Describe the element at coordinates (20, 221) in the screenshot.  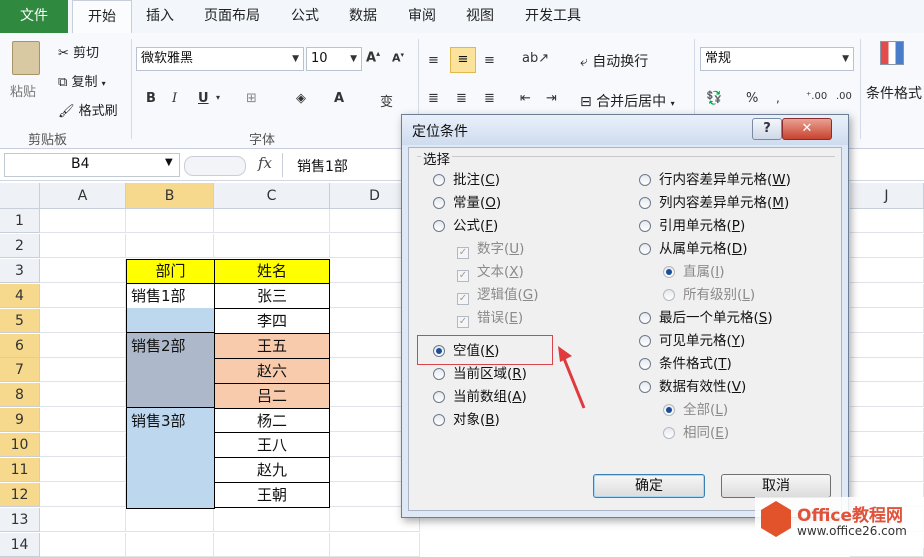
I see `row-header: 1` at that location.